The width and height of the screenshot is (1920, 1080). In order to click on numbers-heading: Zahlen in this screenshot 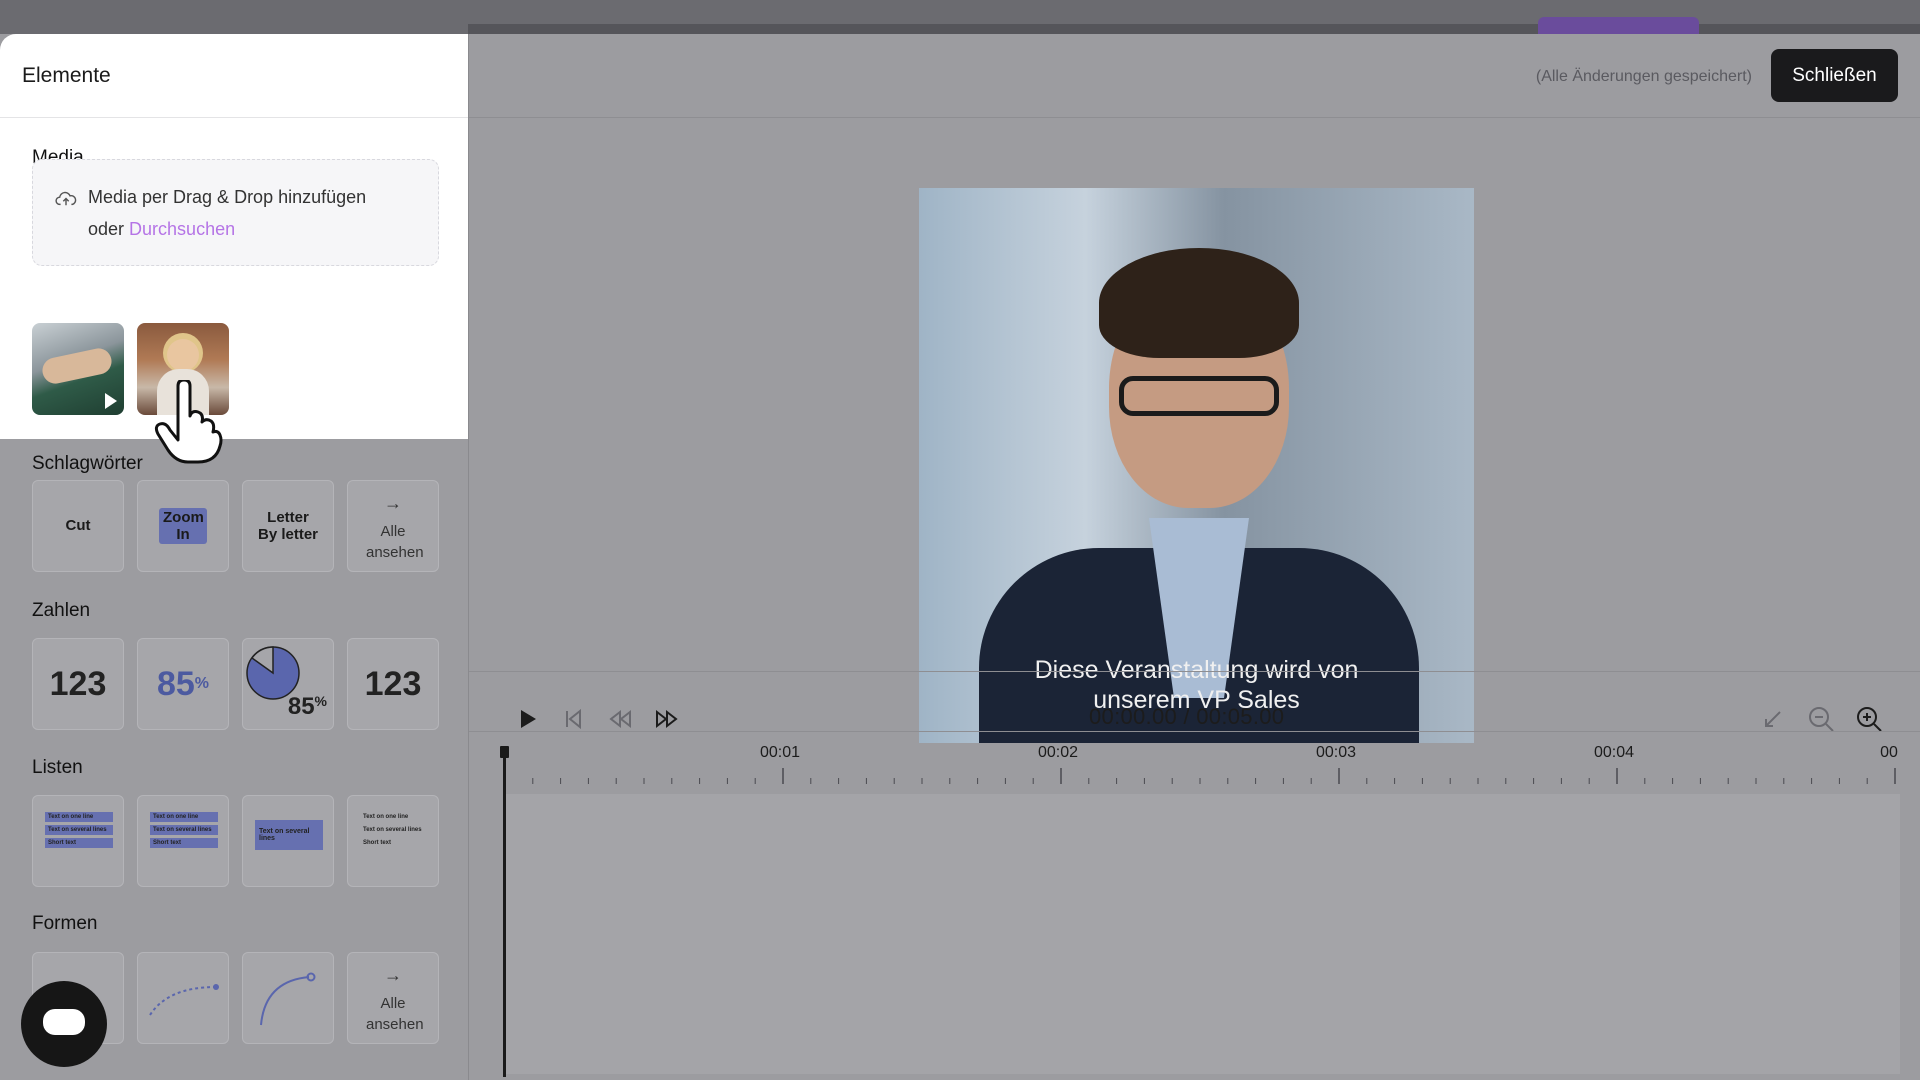, I will do `click(61, 610)`.